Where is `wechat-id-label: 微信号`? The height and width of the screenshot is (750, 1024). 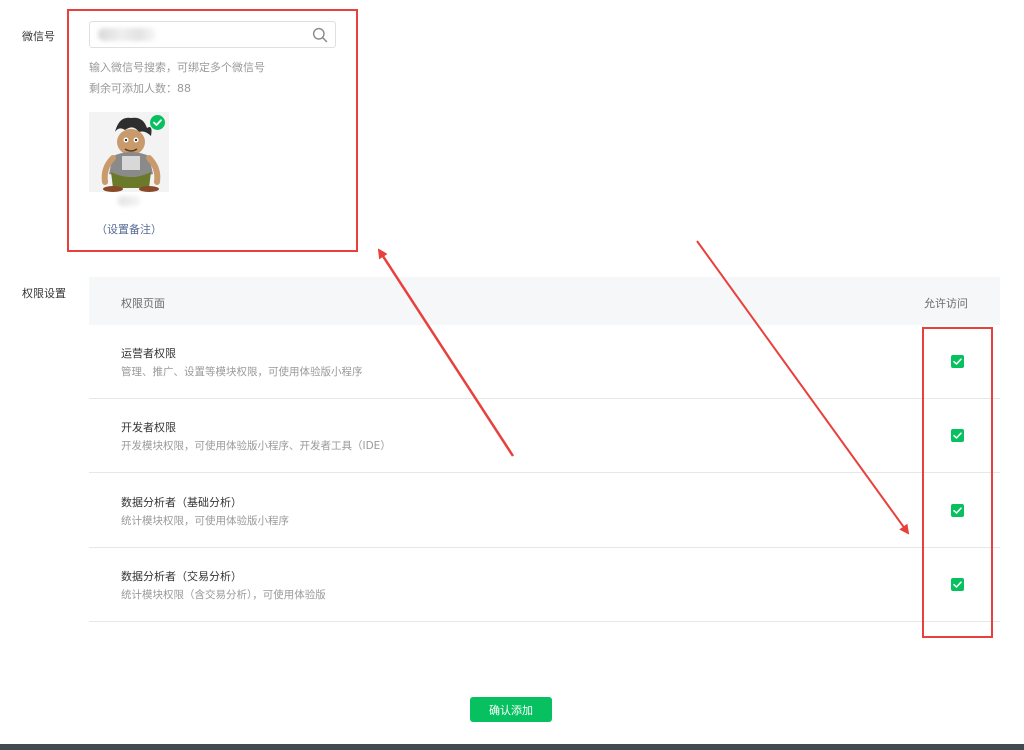 wechat-id-label: 微信号 is located at coordinates (38, 36).